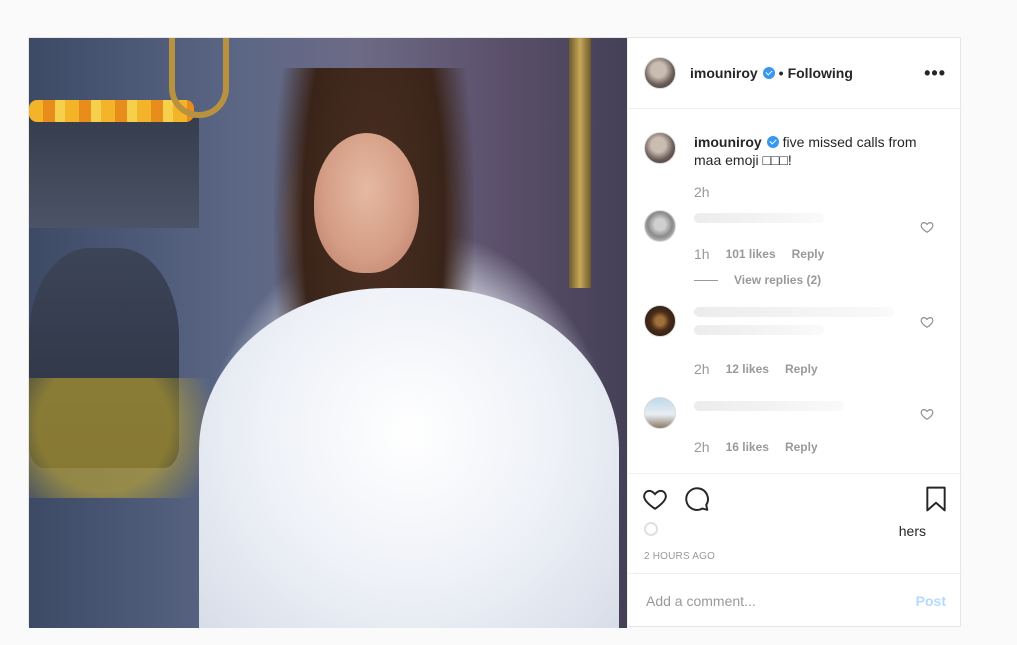  What do you see at coordinates (199, 78) in the screenshot?
I see `image-trident` at bounding box center [199, 78].